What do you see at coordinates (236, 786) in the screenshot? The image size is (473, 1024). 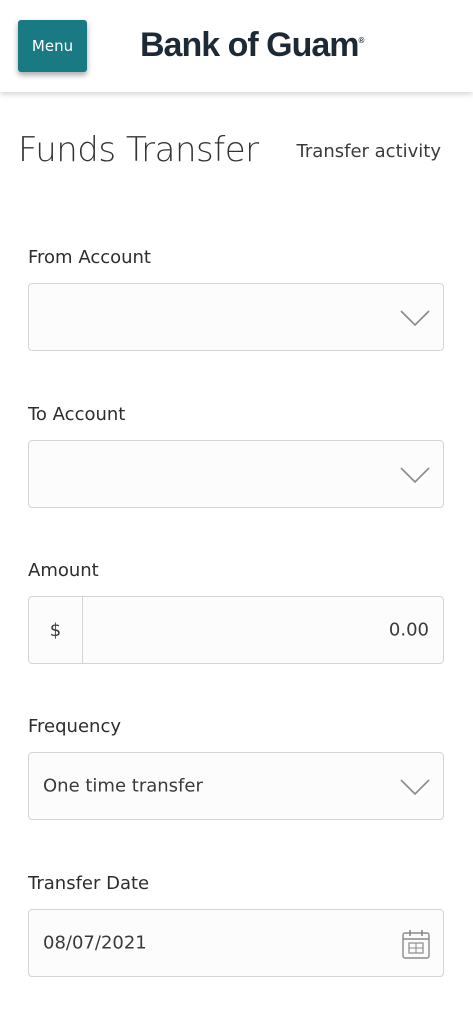 I see `frequency-select: One time transfer` at bounding box center [236, 786].